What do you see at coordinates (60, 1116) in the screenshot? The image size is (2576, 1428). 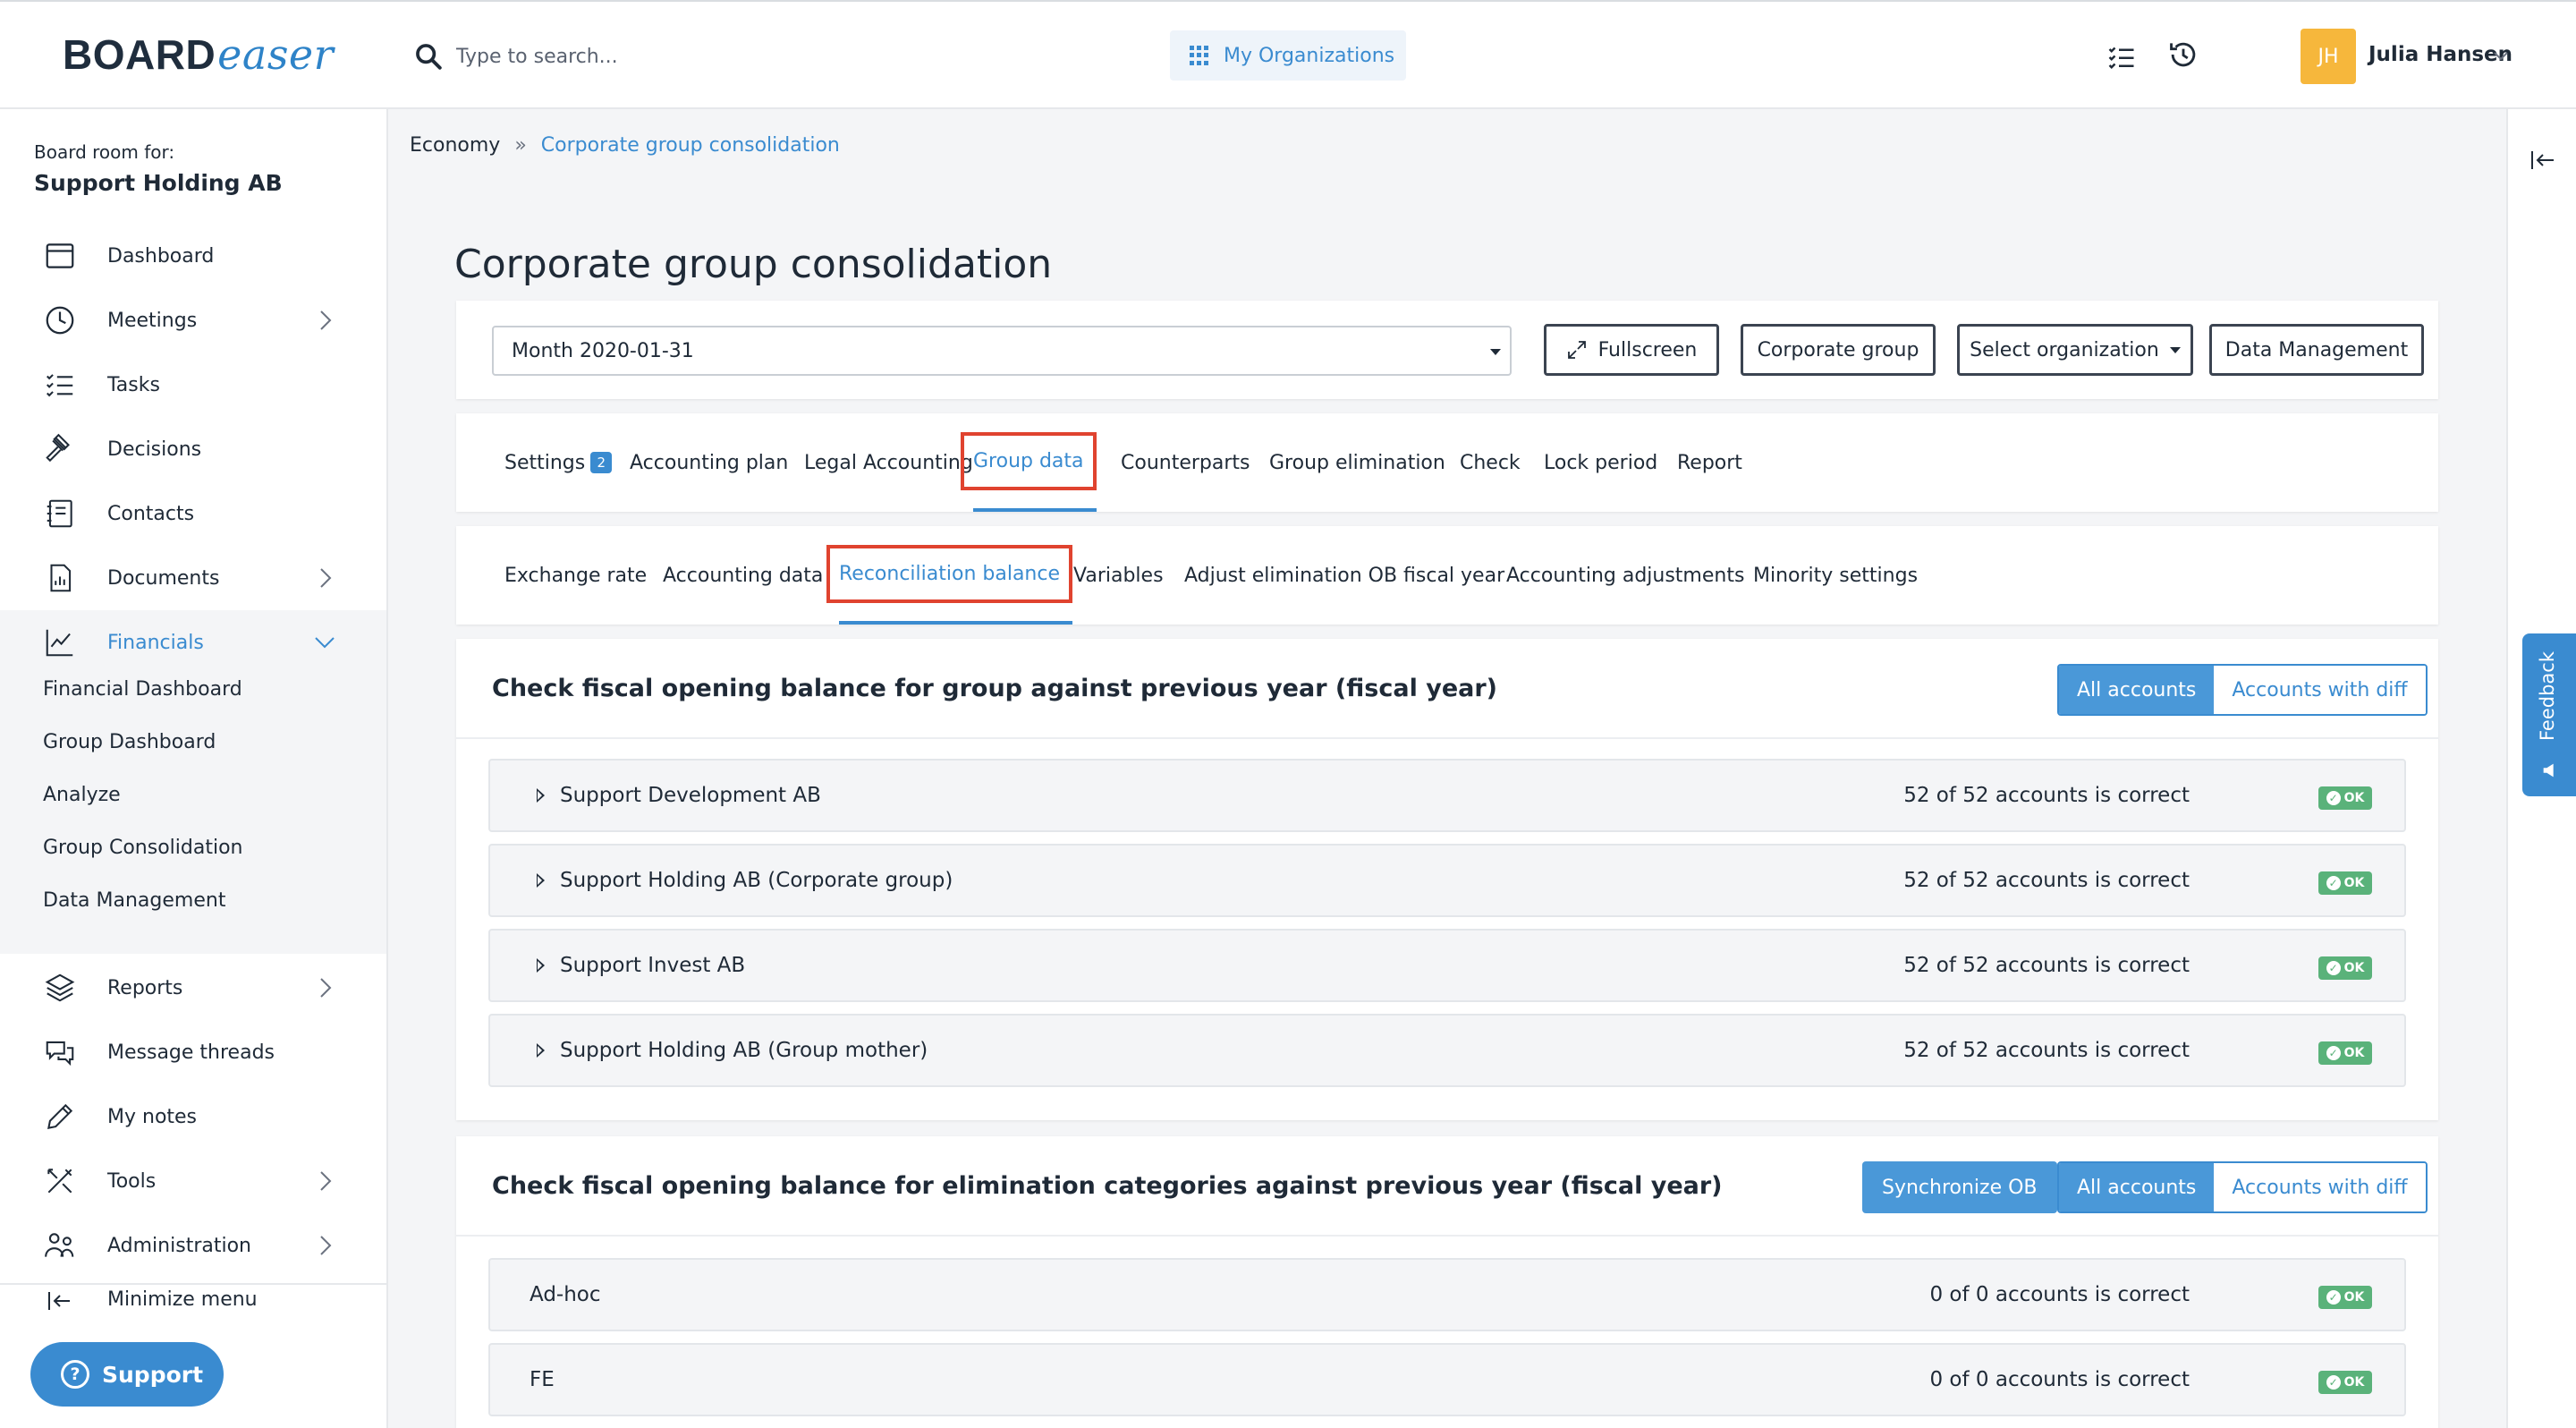 I see `pencil-icon` at bounding box center [60, 1116].